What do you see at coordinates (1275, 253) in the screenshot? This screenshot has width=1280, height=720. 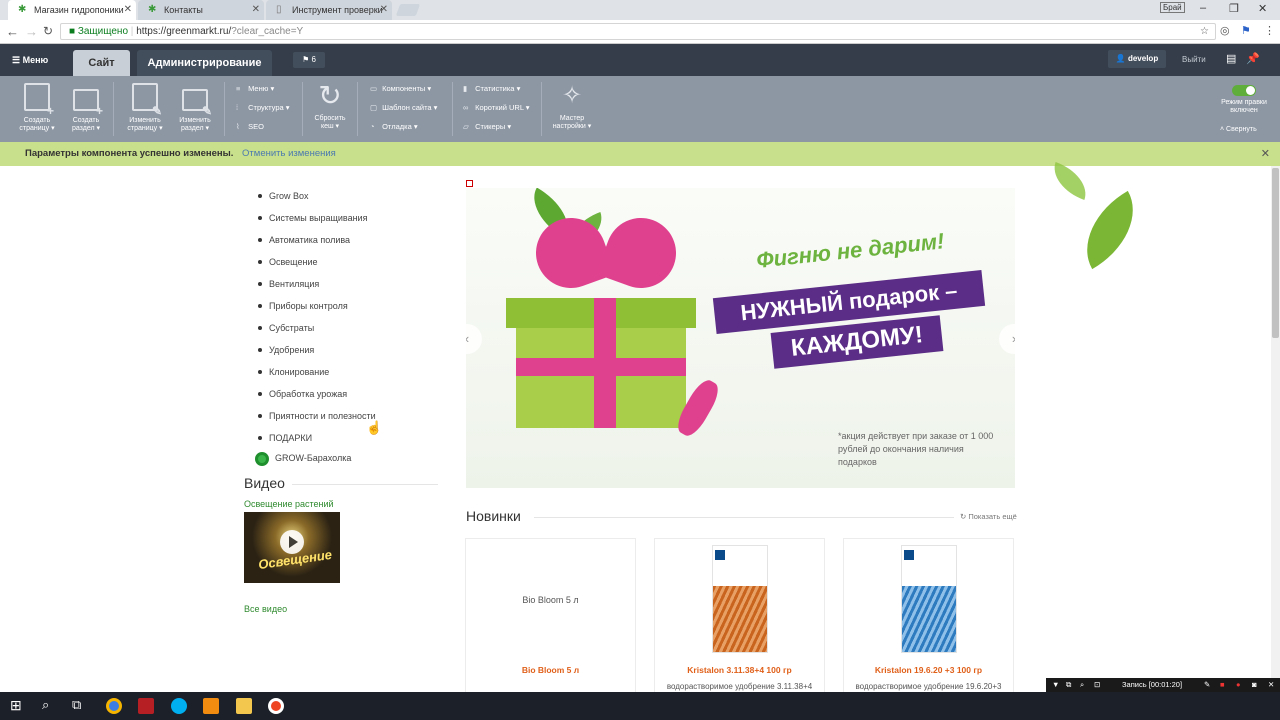 I see `scrollbar-thumb` at bounding box center [1275, 253].